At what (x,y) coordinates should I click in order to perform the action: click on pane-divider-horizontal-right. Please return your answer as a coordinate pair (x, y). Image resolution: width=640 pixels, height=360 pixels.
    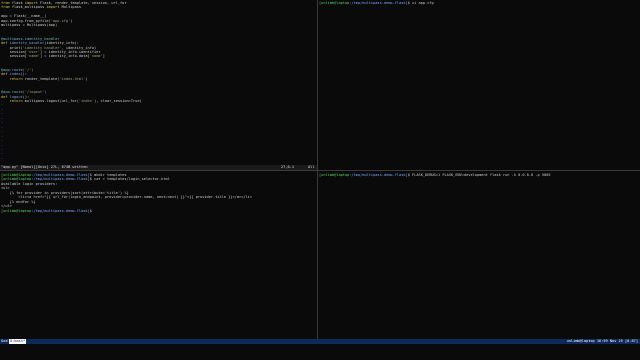
    Looking at the image, I should click on (479, 170).